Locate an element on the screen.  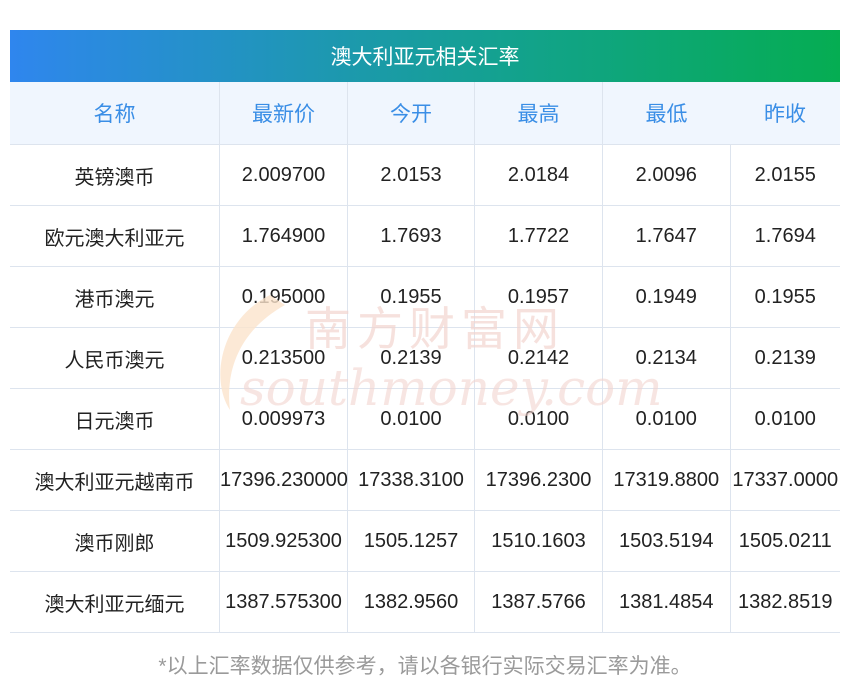
cell-high: 1510.1603 is located at coordinates (538, 541).